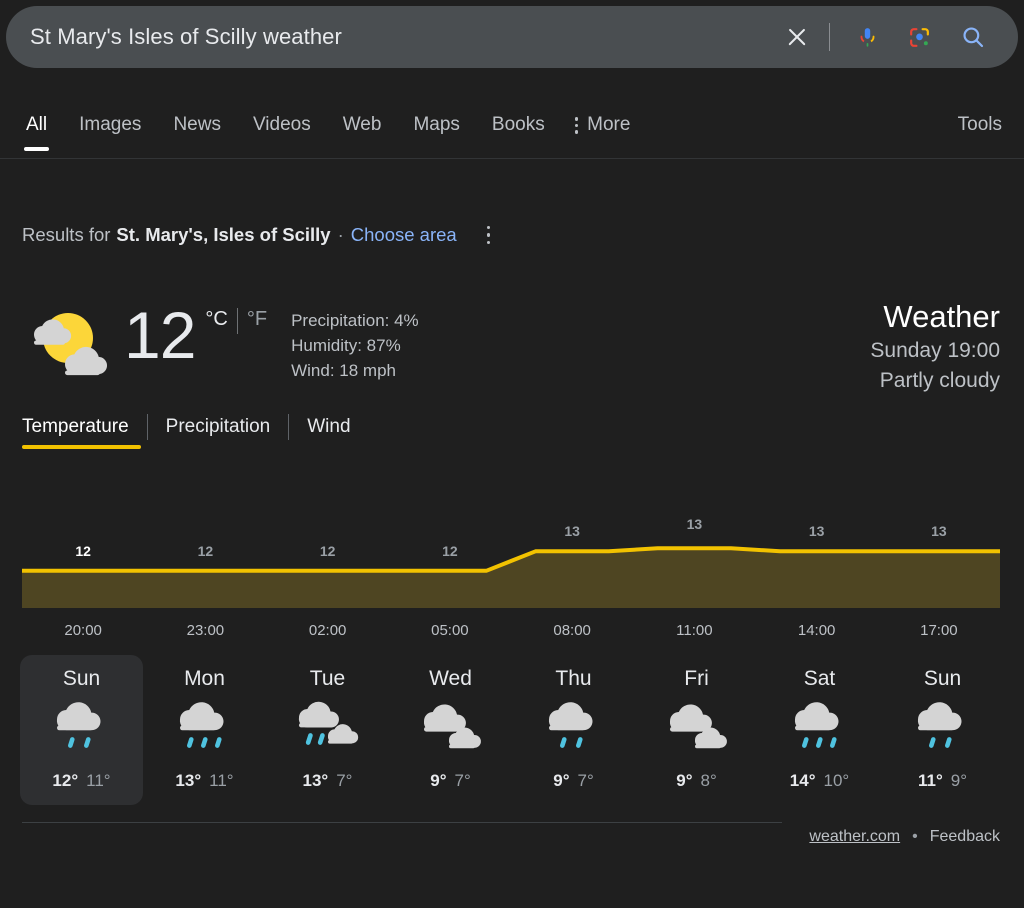 The width and height of the screenshot is (1024, 908). Describe the element at coordinates (36, 127) in the screenshot. I see `nav-tab-all: All` at that location.